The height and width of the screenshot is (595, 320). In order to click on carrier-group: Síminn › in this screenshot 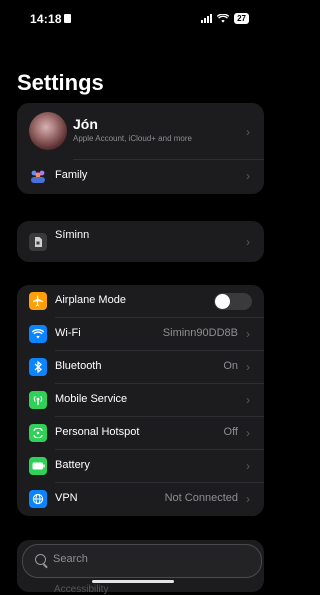, I will do `click(140, 241)`.